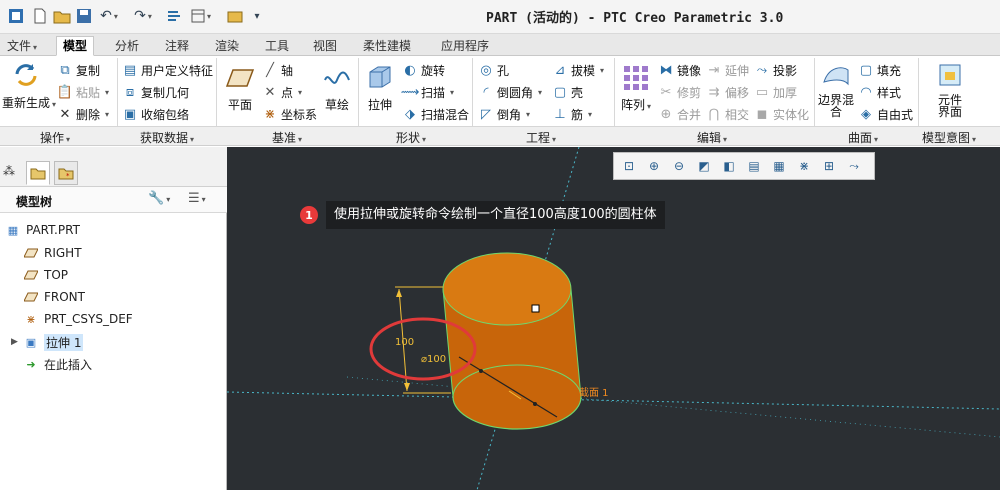 The width and height of the screenshot is (1000, 490). What do you see at coordinates (83, 114) in the screenshot?
I see `delete-button: ✕ 删除 ▾` at bounding box center [83, 114].